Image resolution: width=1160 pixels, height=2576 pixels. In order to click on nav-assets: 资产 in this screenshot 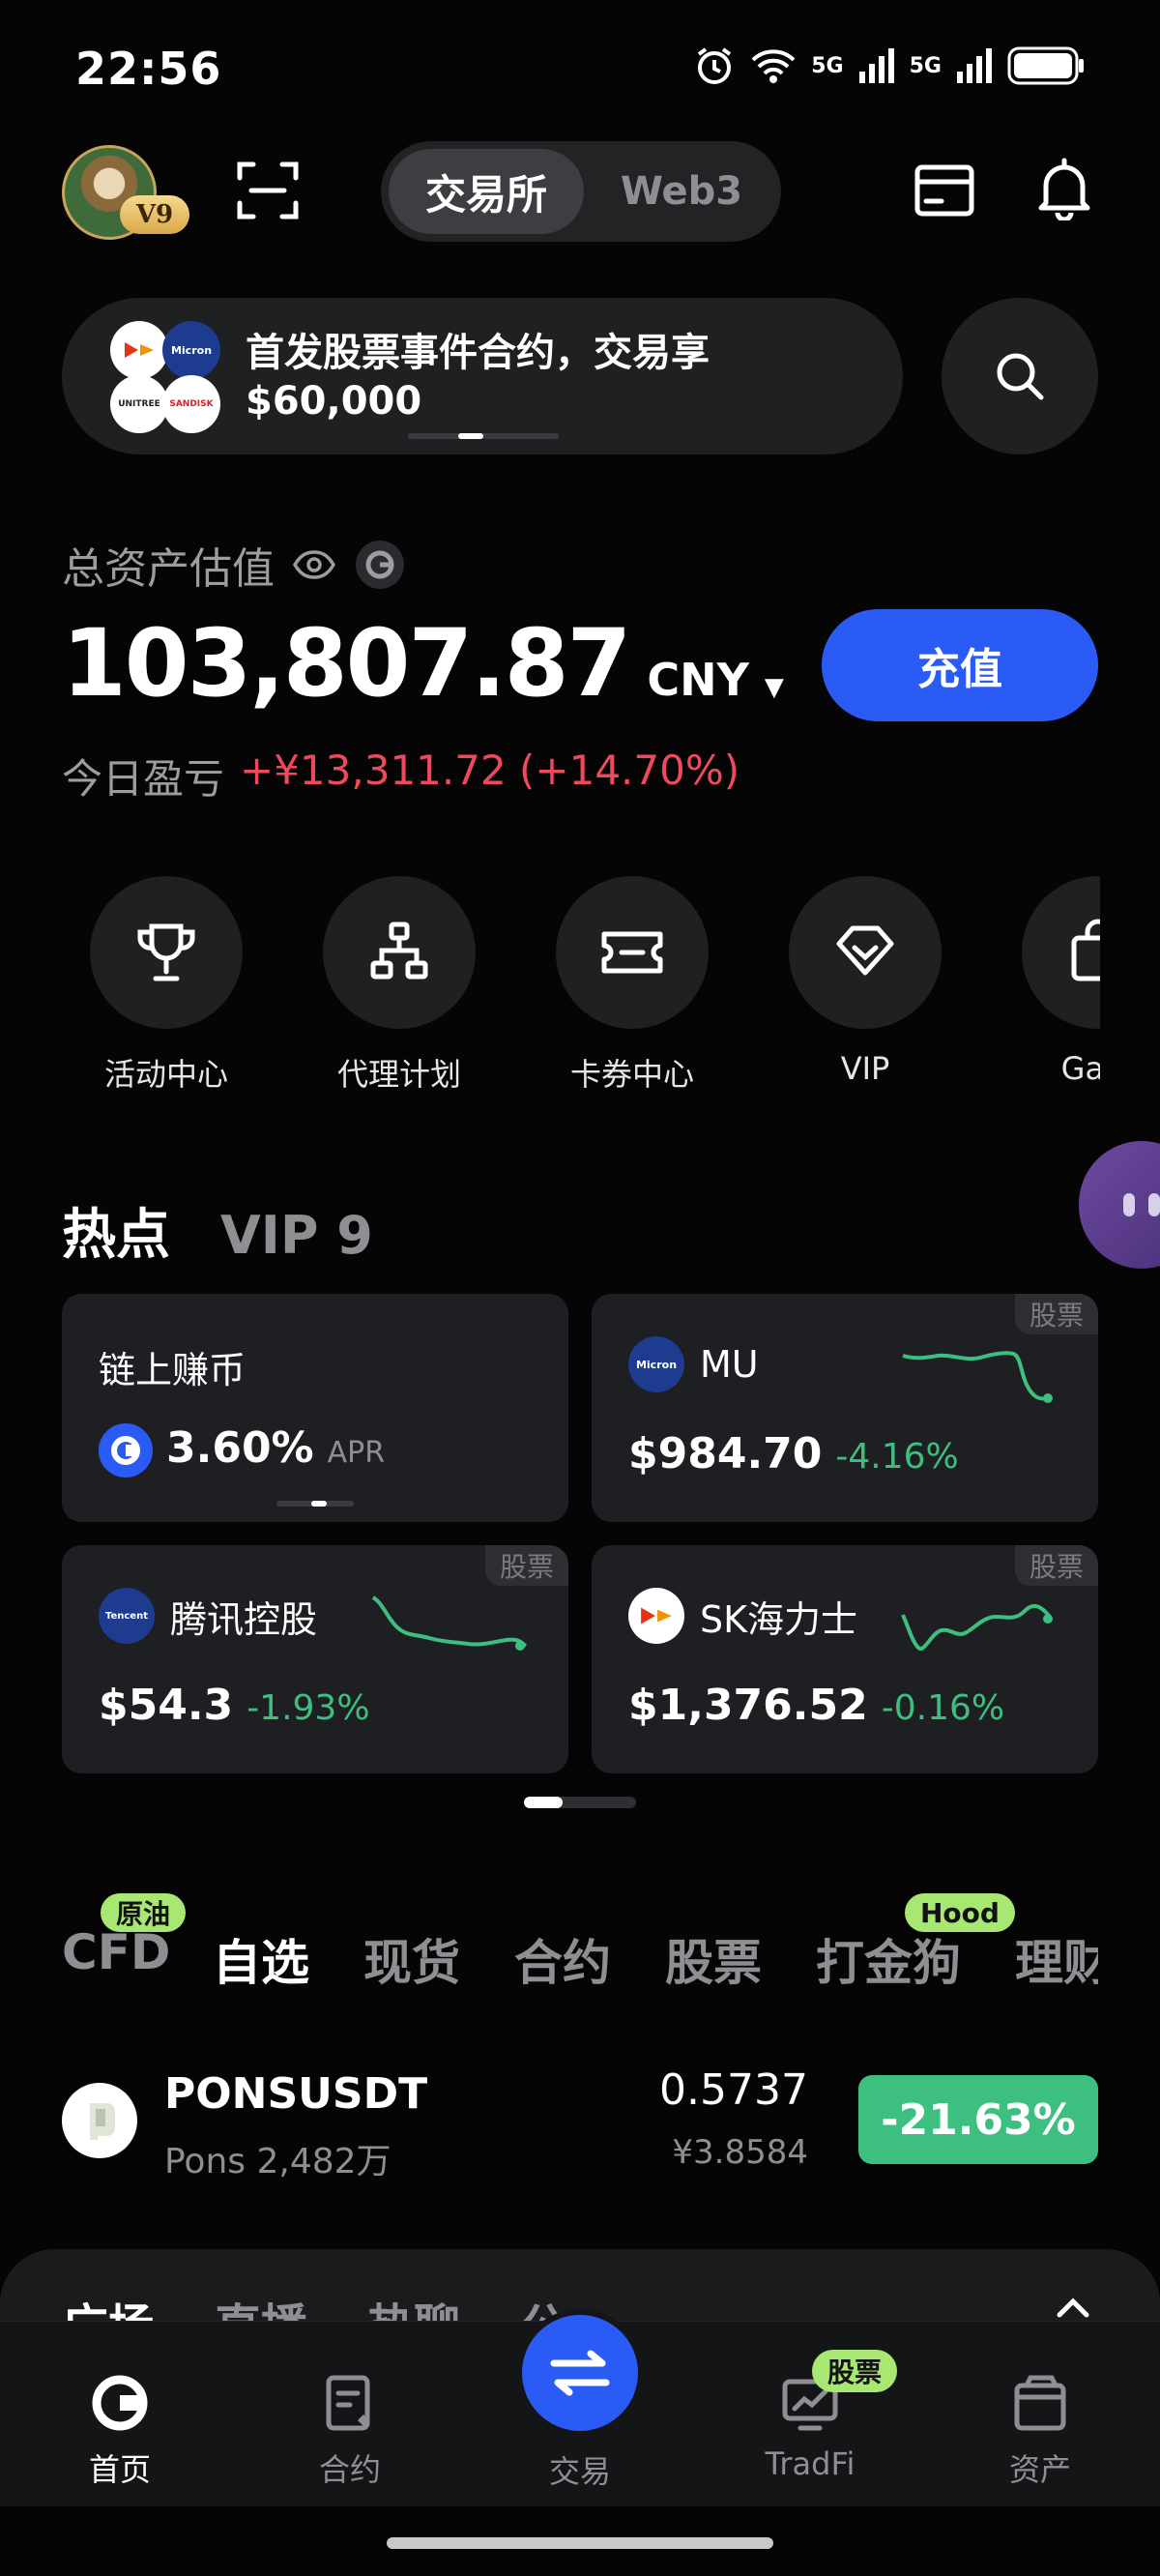, I will do `click(1040, 2431)`.